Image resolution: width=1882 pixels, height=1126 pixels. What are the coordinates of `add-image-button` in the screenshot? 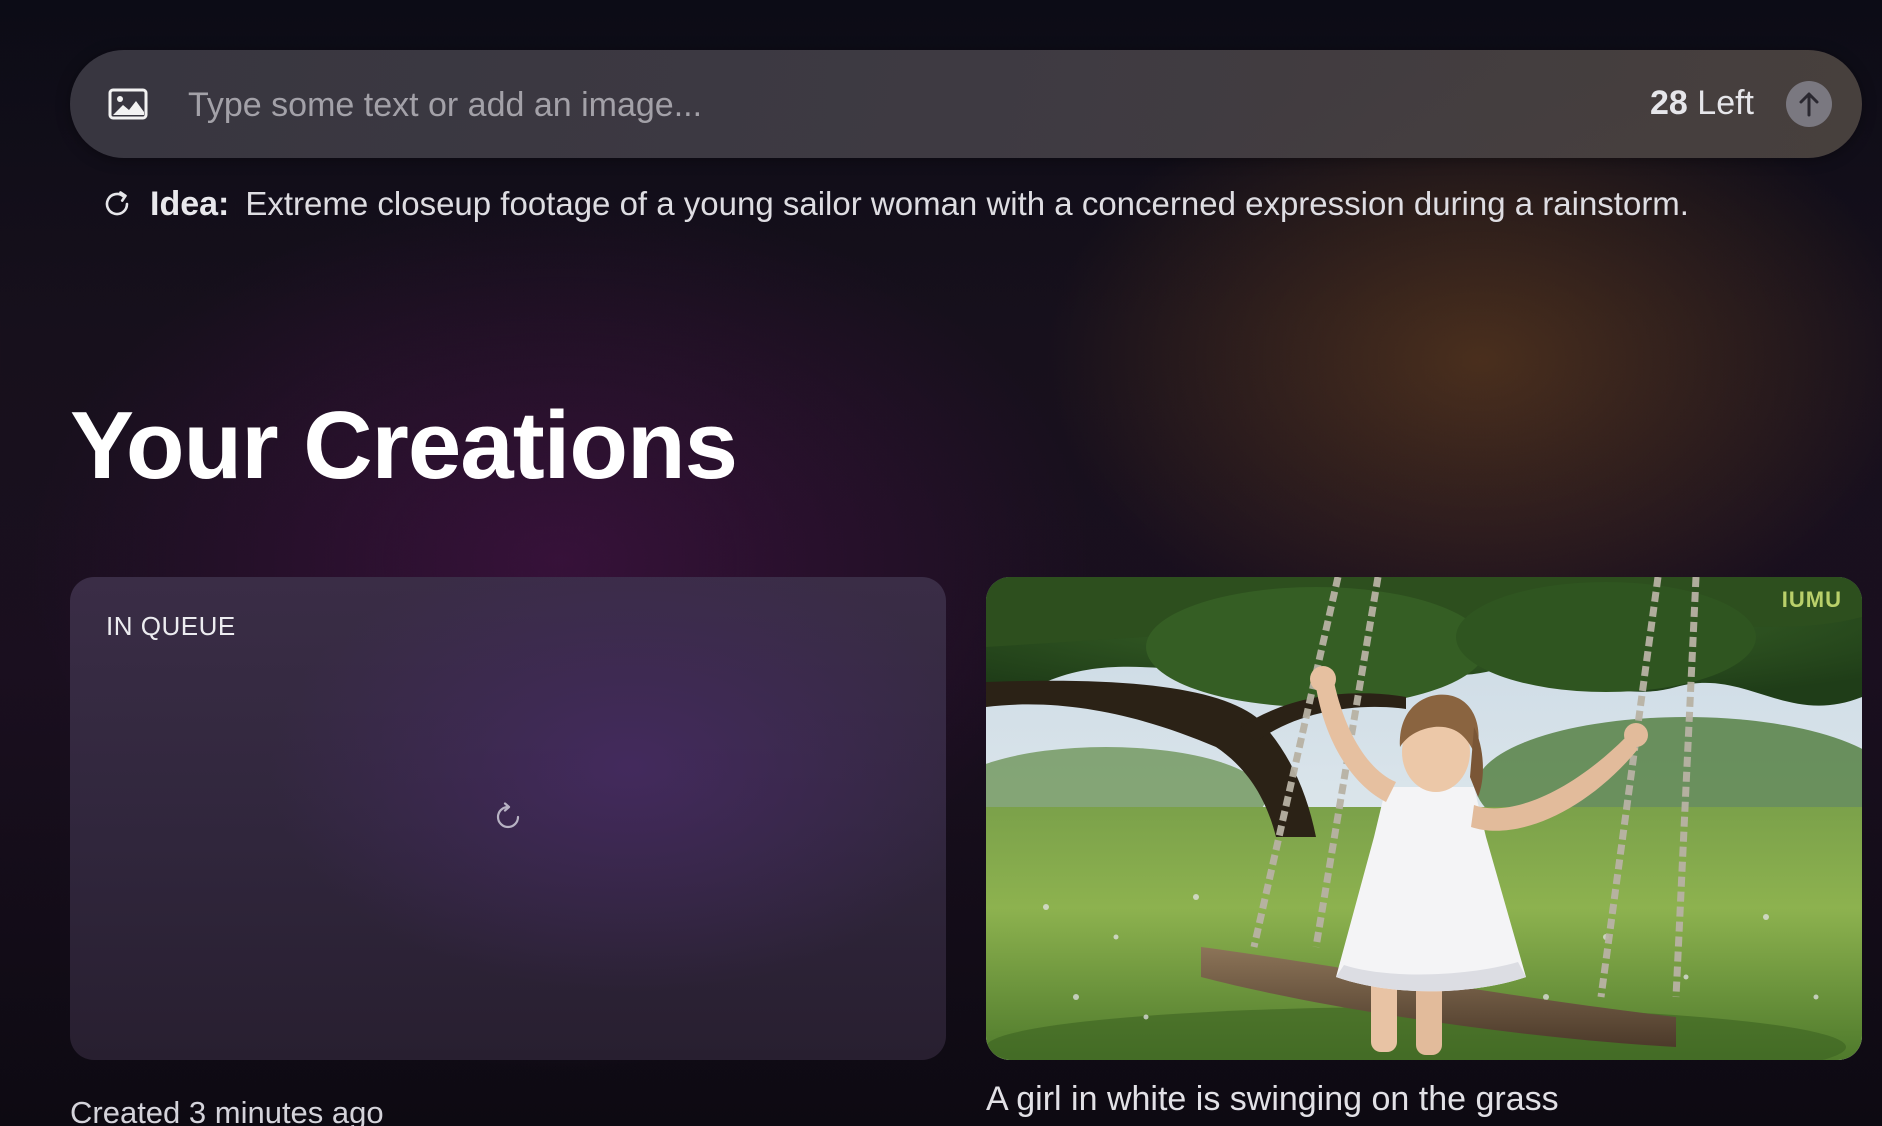 It's located at (128, 104).